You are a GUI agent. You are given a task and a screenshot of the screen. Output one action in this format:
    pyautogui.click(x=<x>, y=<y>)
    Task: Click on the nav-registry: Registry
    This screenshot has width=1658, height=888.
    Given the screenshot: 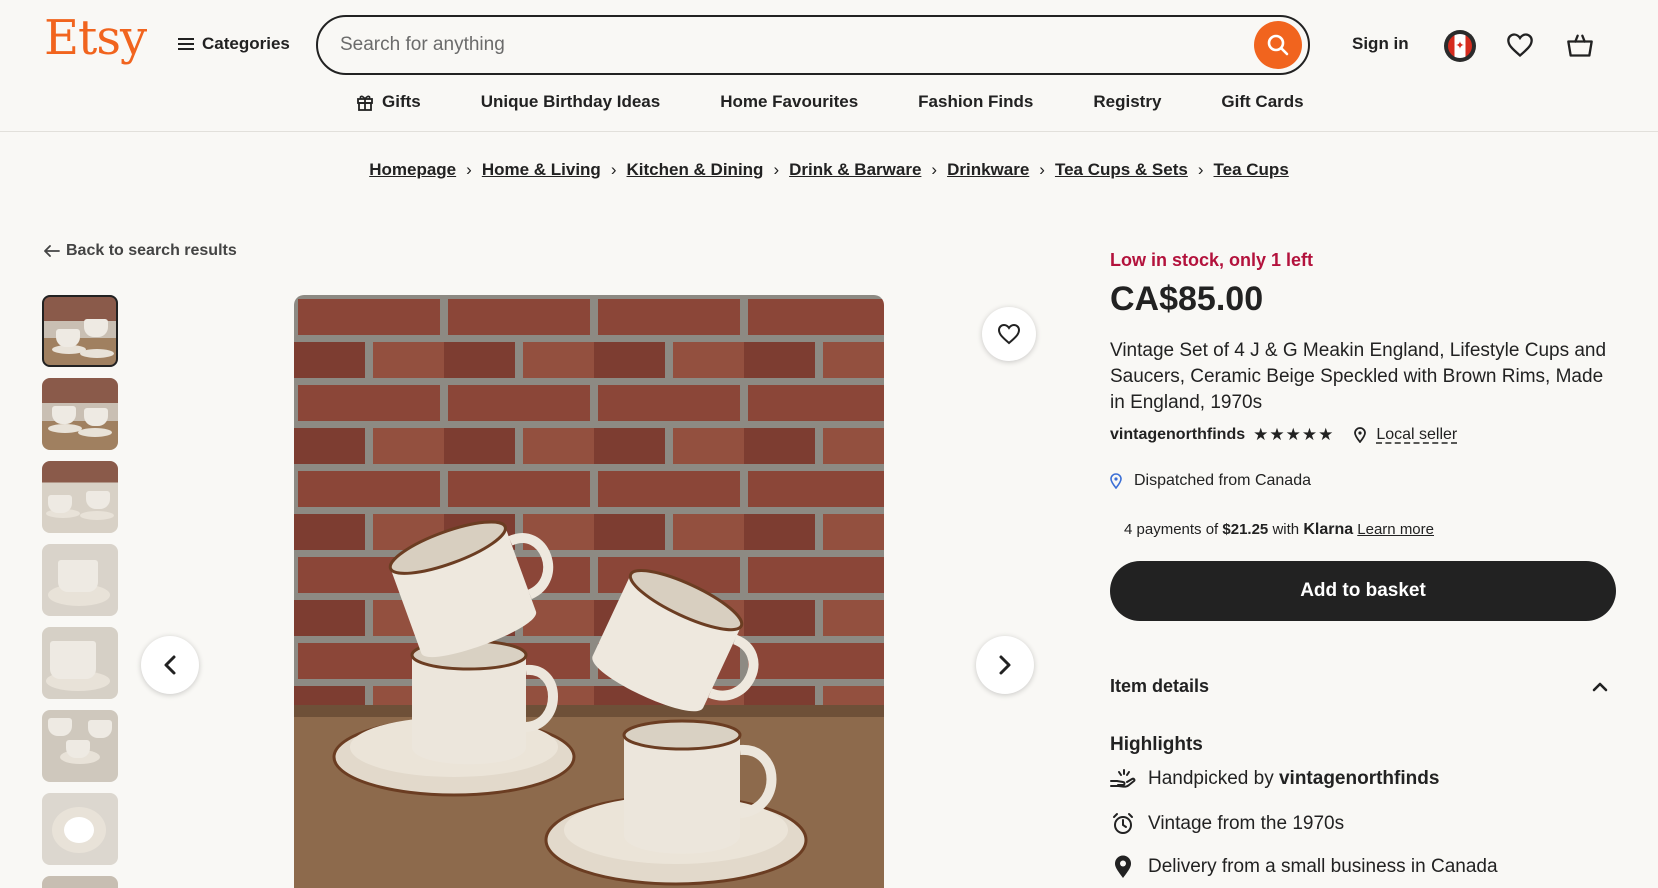 What is the action you would take?
    pyautogui.click(x=1127, y=102)
    